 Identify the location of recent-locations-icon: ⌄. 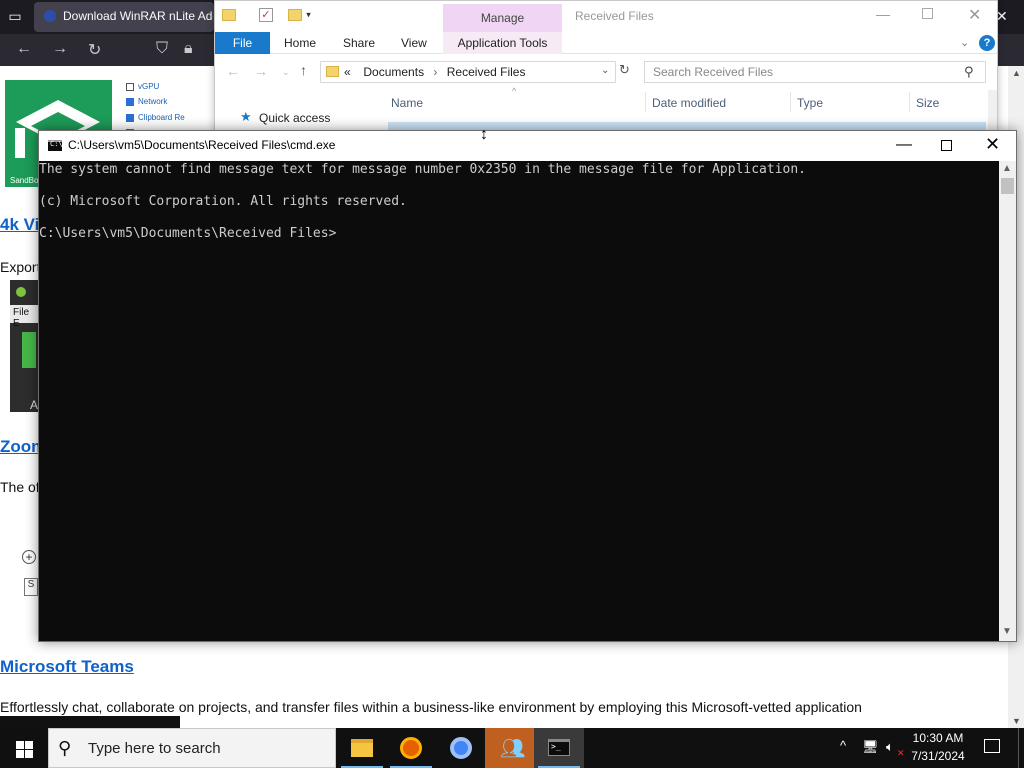
(286, 72).